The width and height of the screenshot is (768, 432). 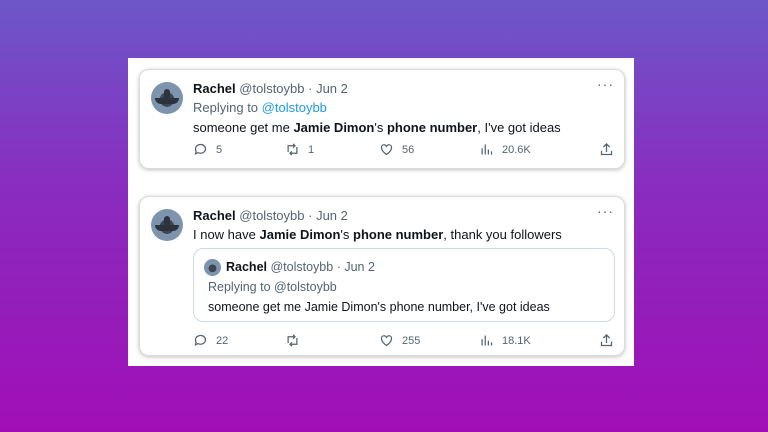 I want to click on reply-prefix: Replying to, so click(x=226, y=107).